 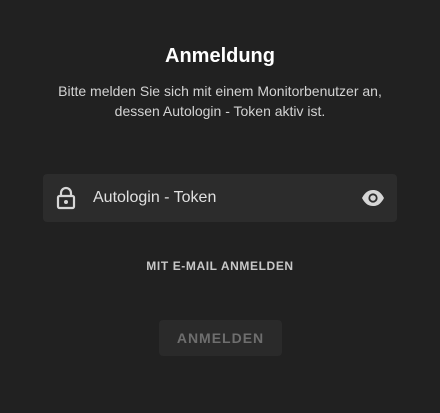 I want to click on token-field, so click(x=220, y=198).